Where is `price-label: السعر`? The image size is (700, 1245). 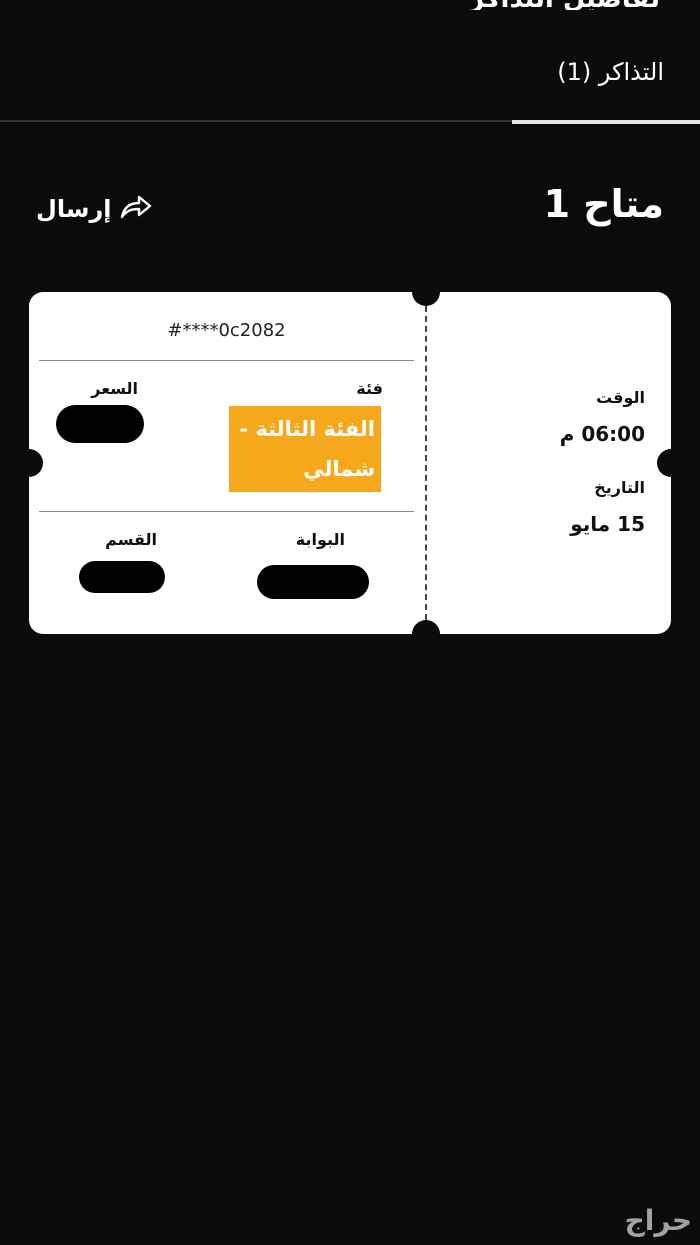
price-label: السعر is located at coordinates (114, 388).